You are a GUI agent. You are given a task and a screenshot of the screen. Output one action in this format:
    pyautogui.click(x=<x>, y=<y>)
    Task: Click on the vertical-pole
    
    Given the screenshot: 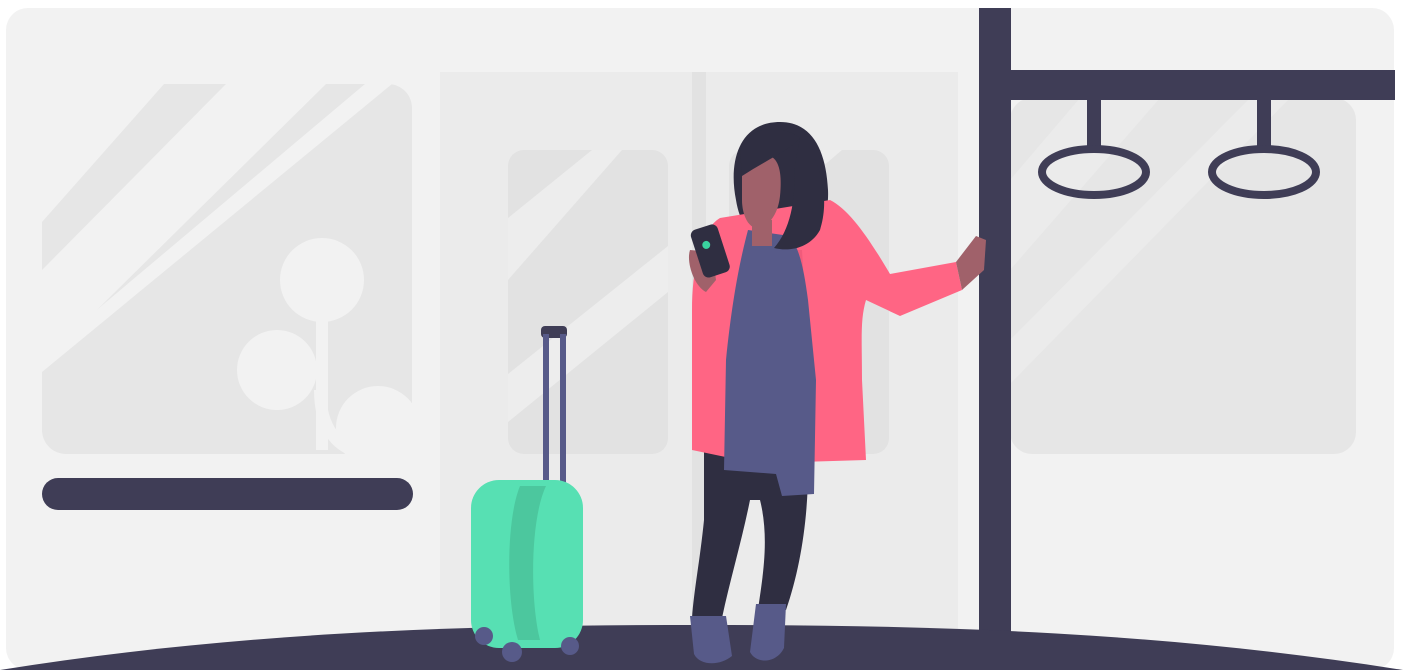 What is the action you would take?
    pyautogui.click(x=995, y=324)
    